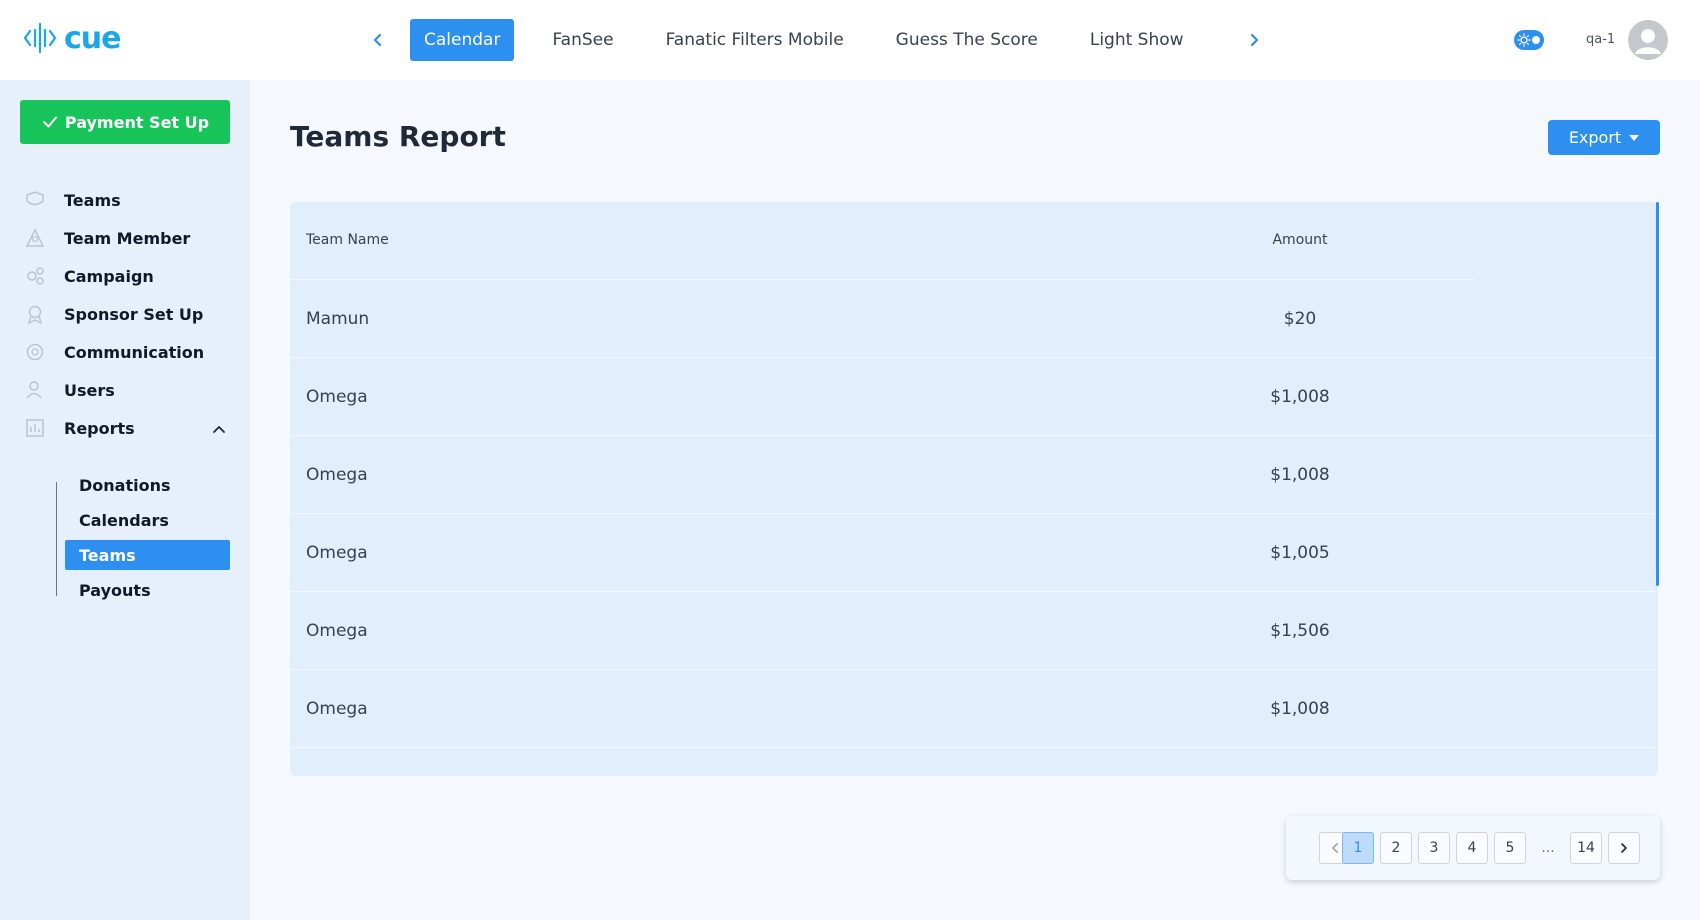 The width and height of the screenshot is (1700, 920). I want to click on reports-icon, so click(35, 428).